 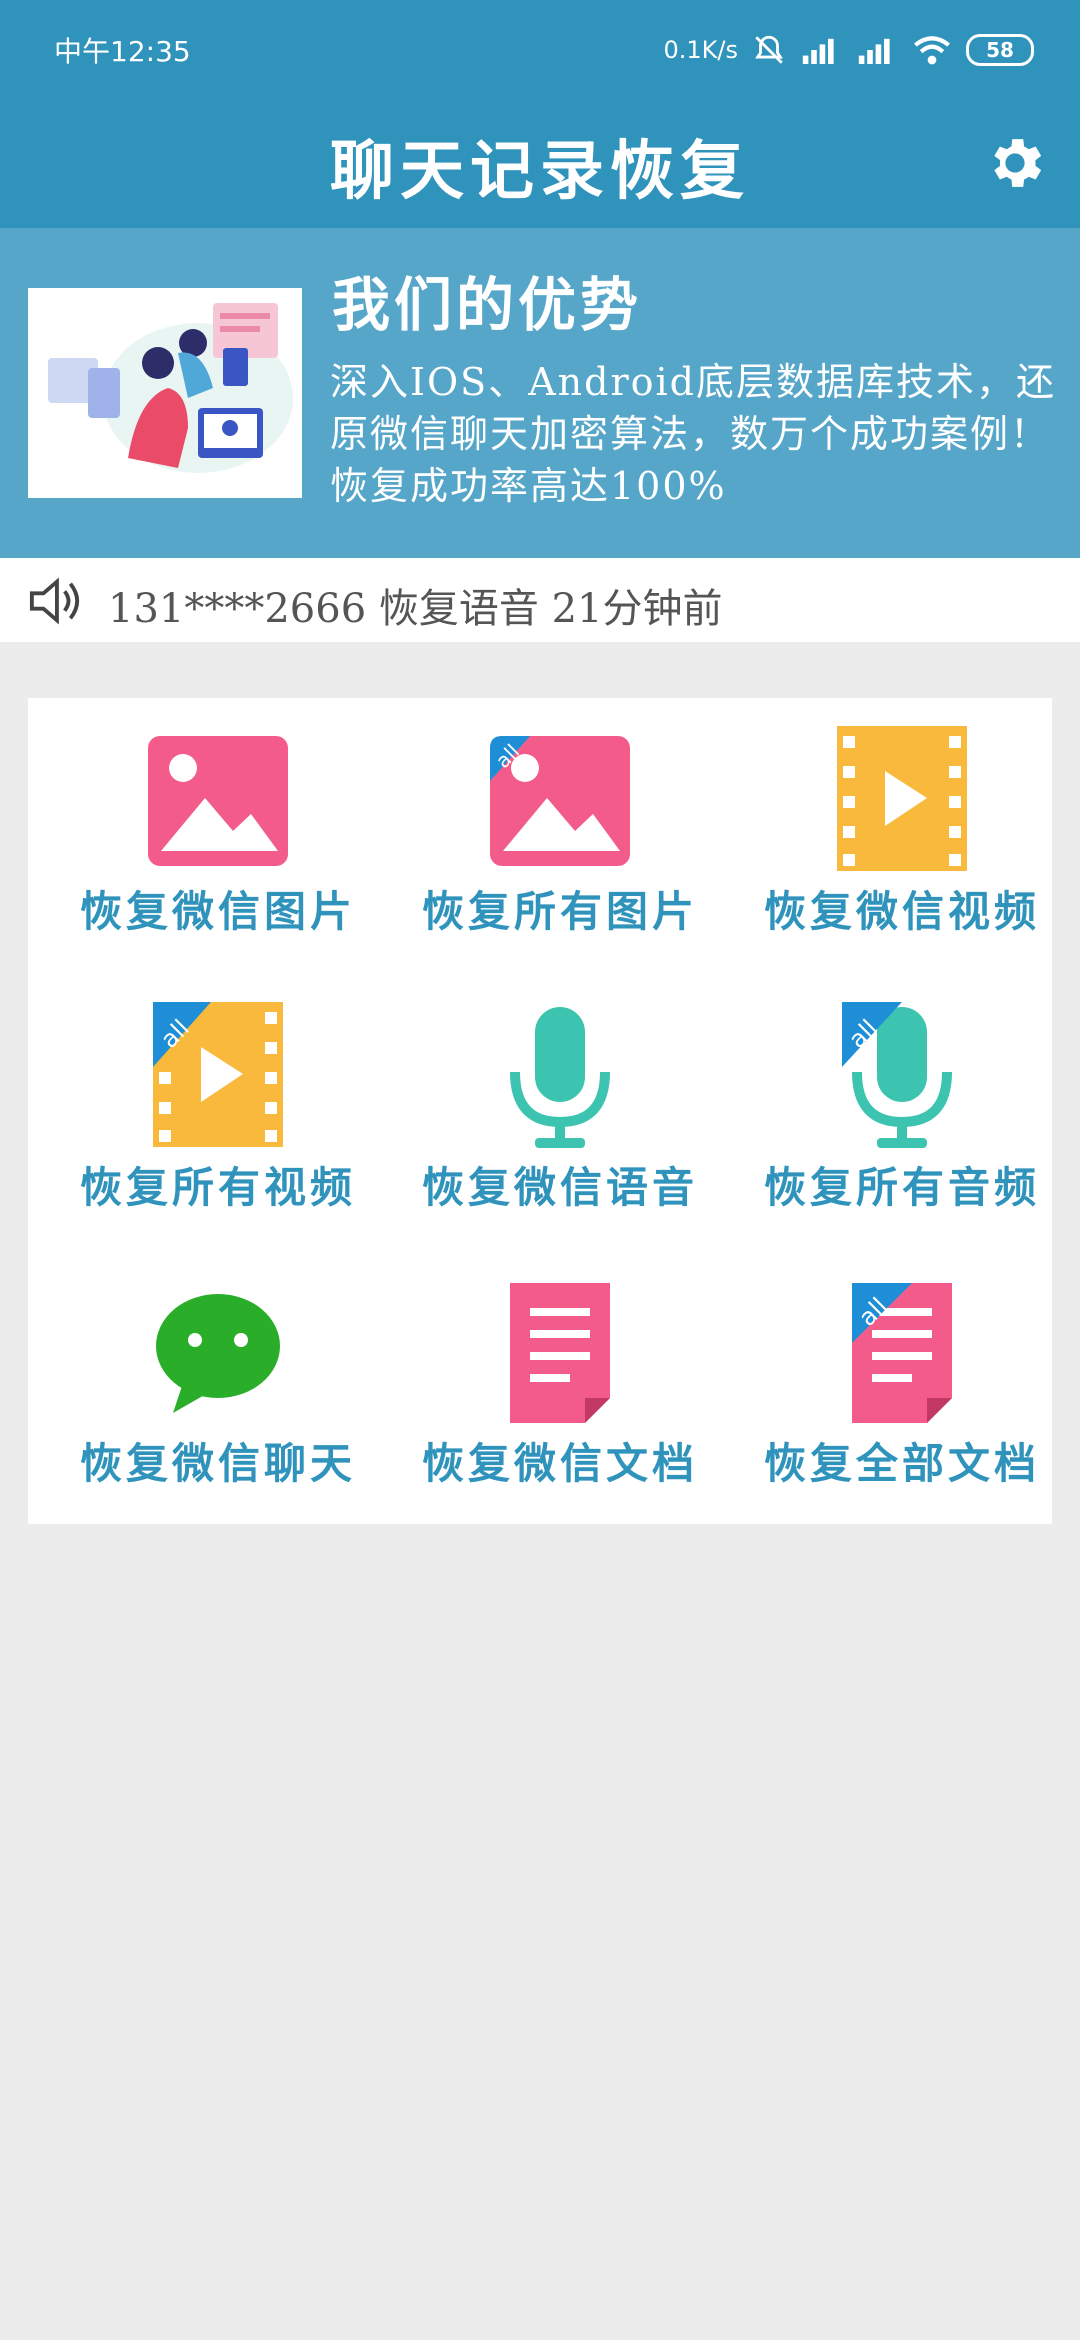 I want to click on speaker-icon, so click(x=54, y=601).